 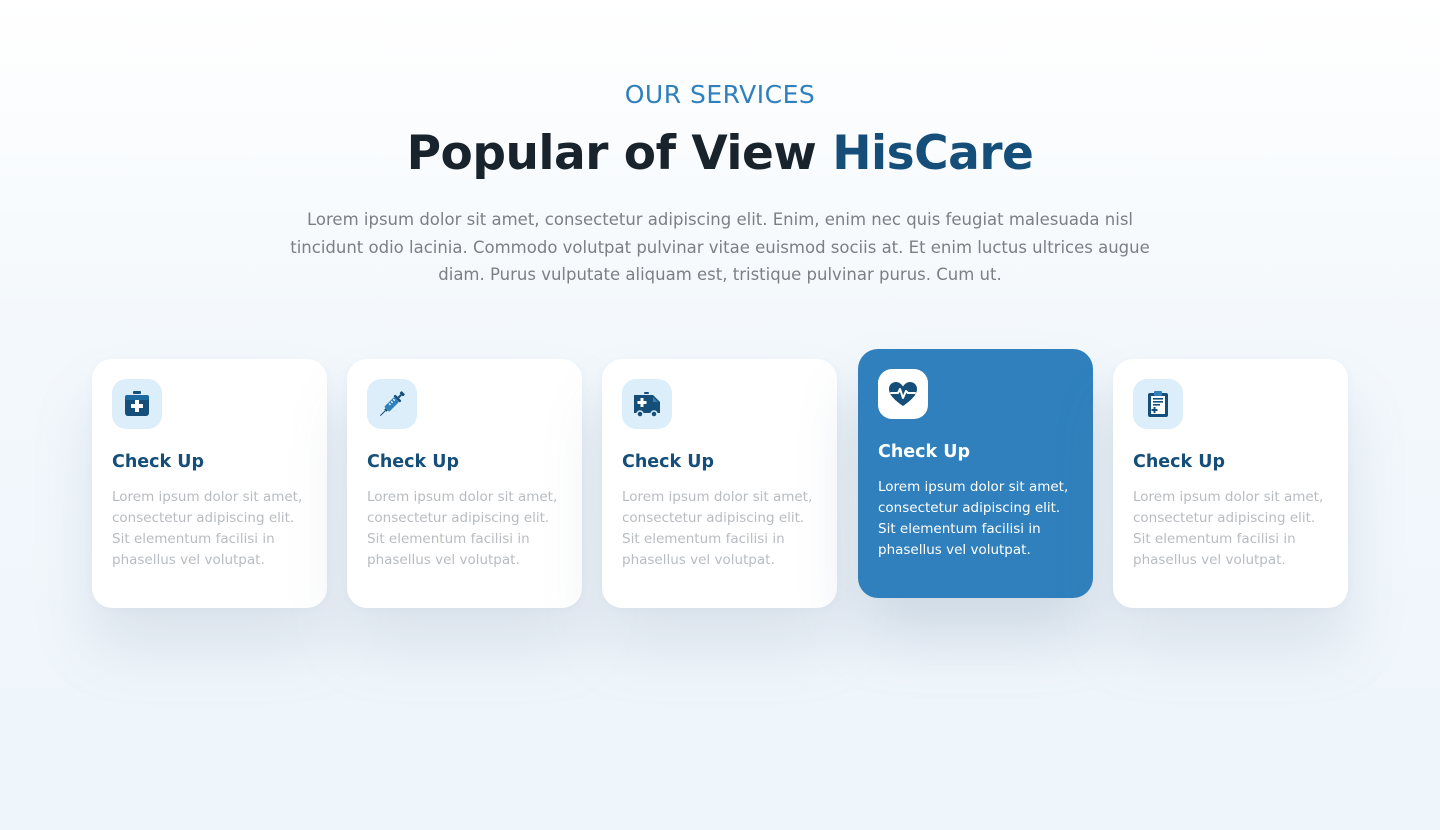 What do you see at coordinates (903, 394) in the screenshot?
I see `heartbeat-icon` at bounding box center [903, 394].